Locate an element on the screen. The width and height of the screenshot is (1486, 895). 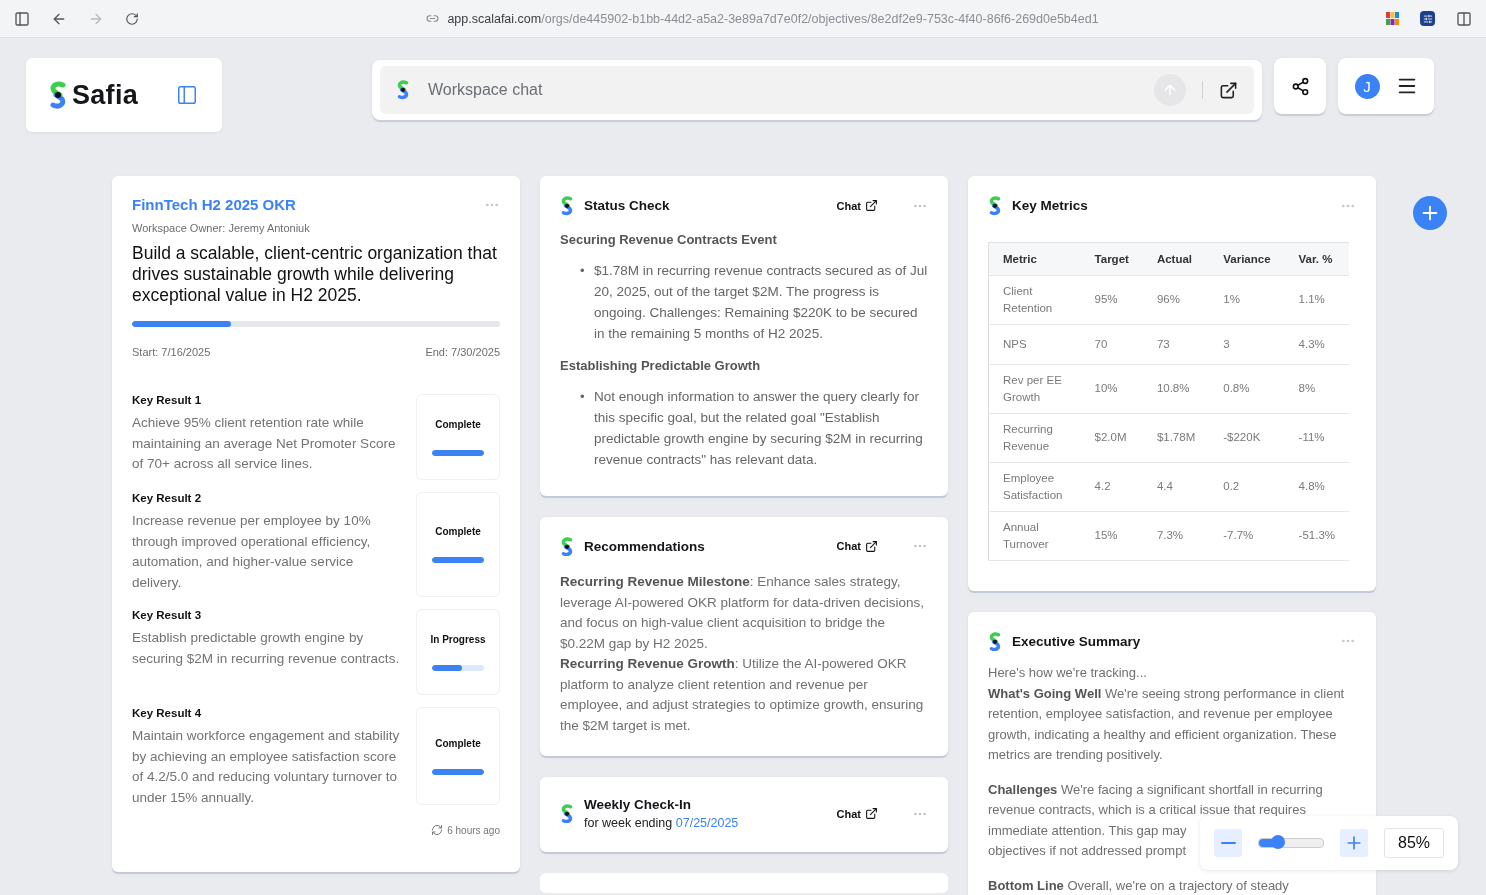
table-cell: Recurring Revenue is located at coordinates (1034, 438).